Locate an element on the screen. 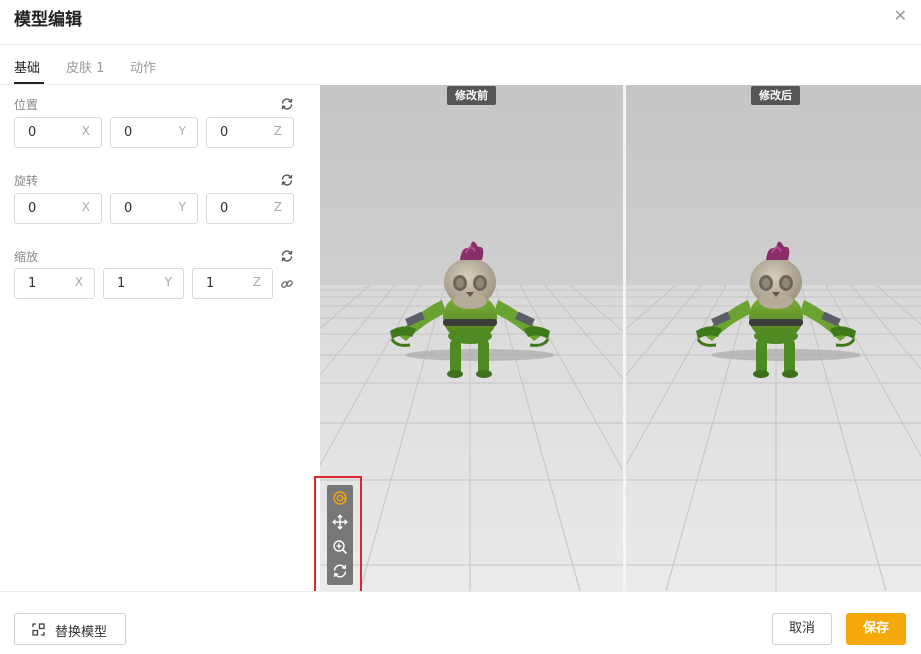 This screenshot has height=654, width=921. close-icon: ✕ is located at coordinates (900, 15).